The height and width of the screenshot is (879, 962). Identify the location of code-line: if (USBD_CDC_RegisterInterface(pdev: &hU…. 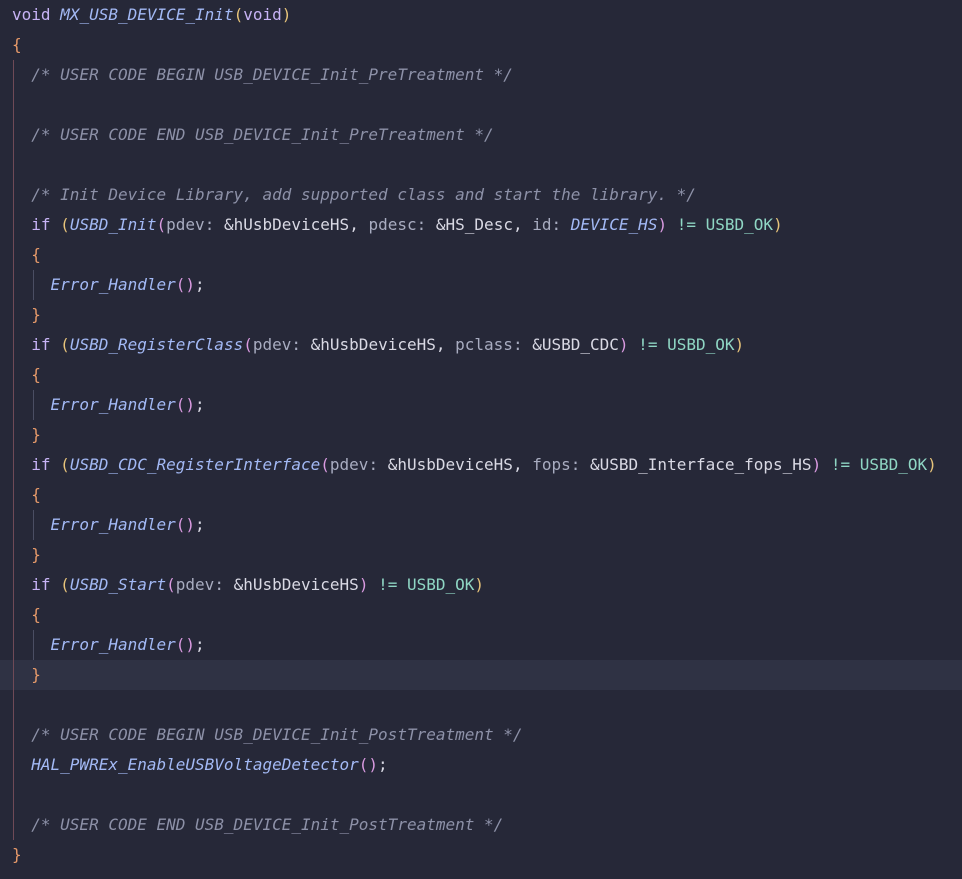
(481, 465).